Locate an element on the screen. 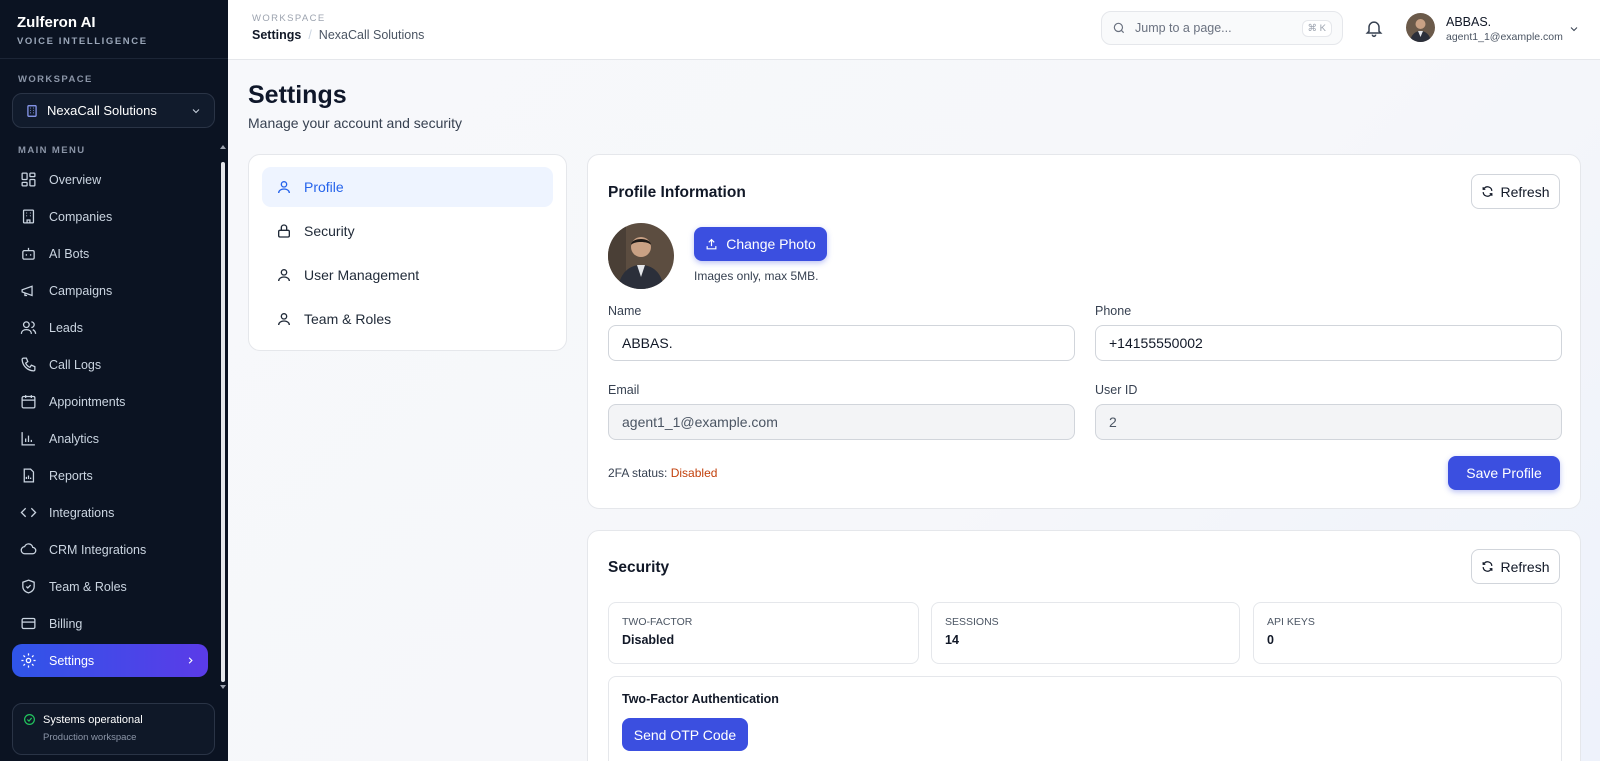  name-label: Name is located at coordinates (625, 311).